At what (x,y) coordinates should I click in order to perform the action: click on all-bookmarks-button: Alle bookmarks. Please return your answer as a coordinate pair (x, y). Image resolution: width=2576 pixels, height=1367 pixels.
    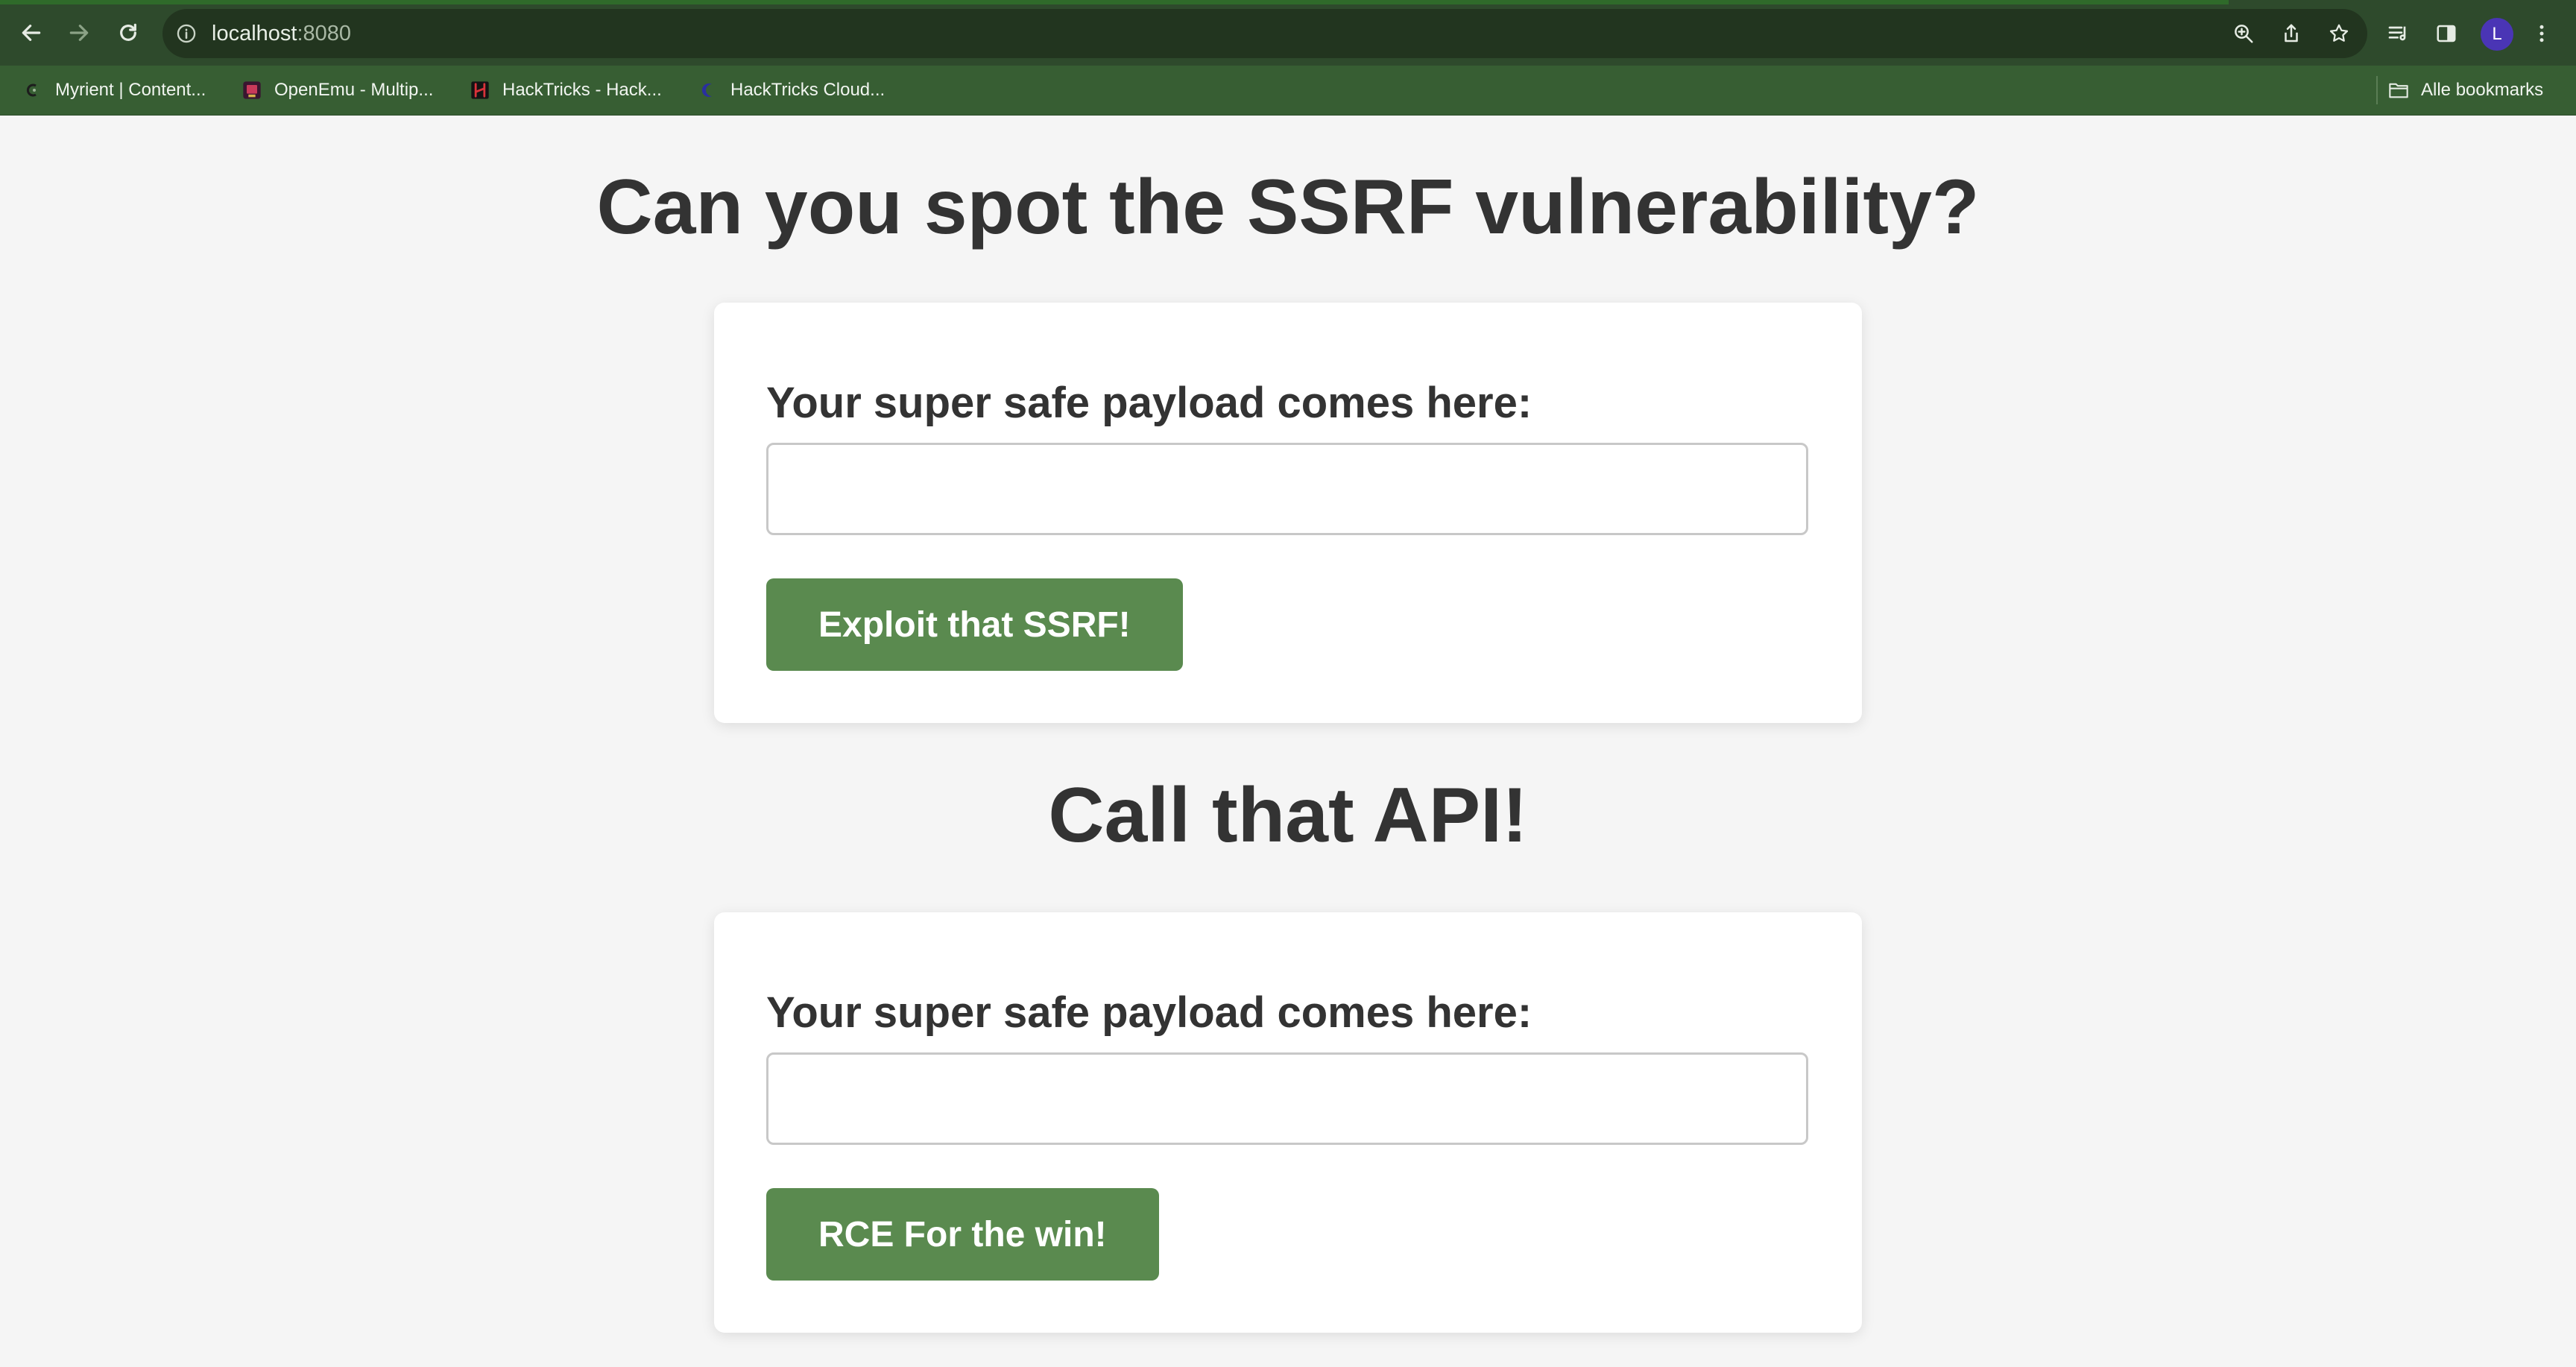
    Looking at the image, I should click on (2465, 90).